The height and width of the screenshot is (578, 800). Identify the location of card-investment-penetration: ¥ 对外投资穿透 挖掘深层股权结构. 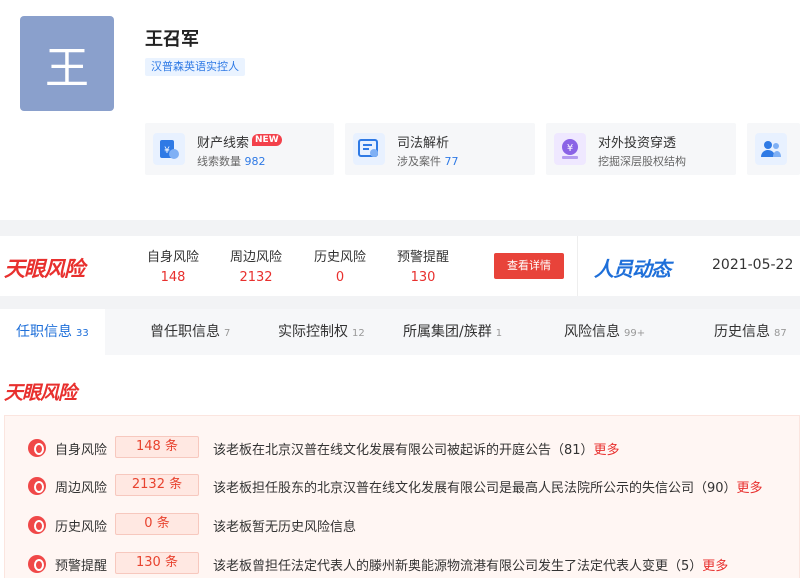
(641, 149).